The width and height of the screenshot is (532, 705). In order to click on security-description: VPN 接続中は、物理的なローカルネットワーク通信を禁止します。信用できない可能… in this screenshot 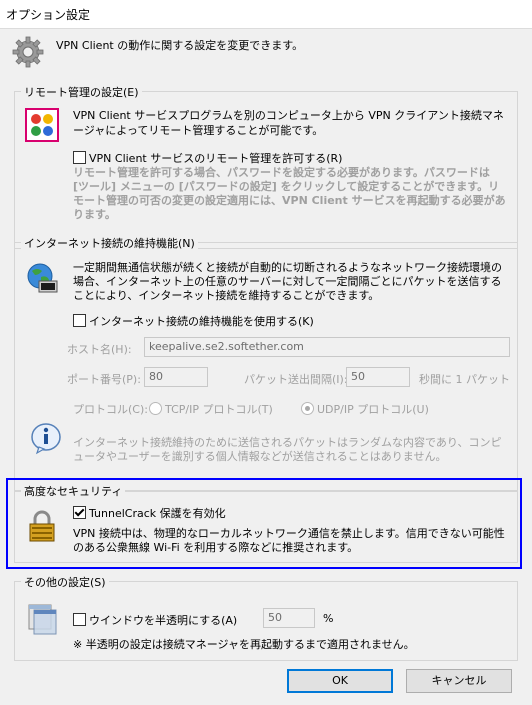, I will do `click(289, 540)`.